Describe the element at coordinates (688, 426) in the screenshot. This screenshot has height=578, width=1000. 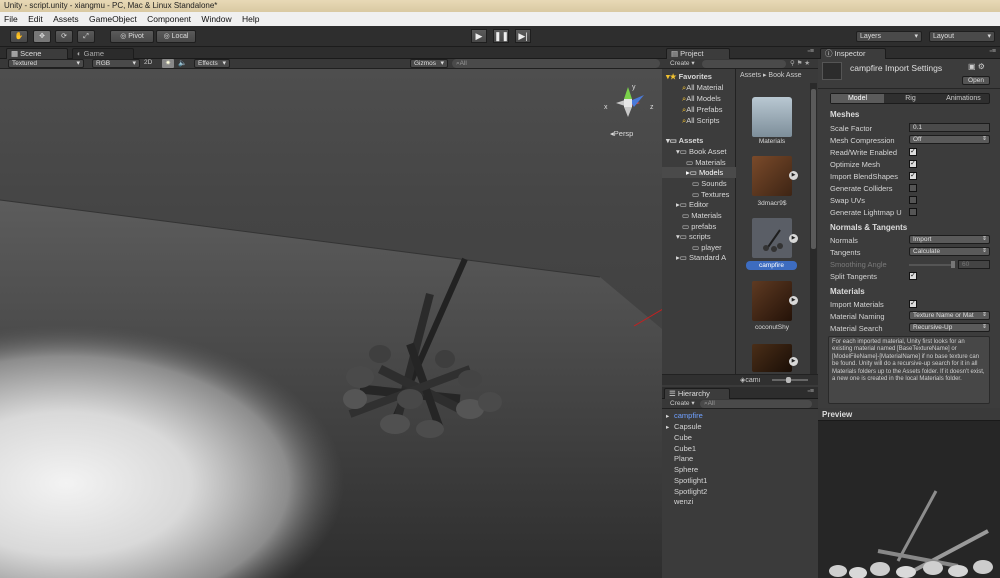
I see `hierarchy-item-capsule: Capsule` at that location.